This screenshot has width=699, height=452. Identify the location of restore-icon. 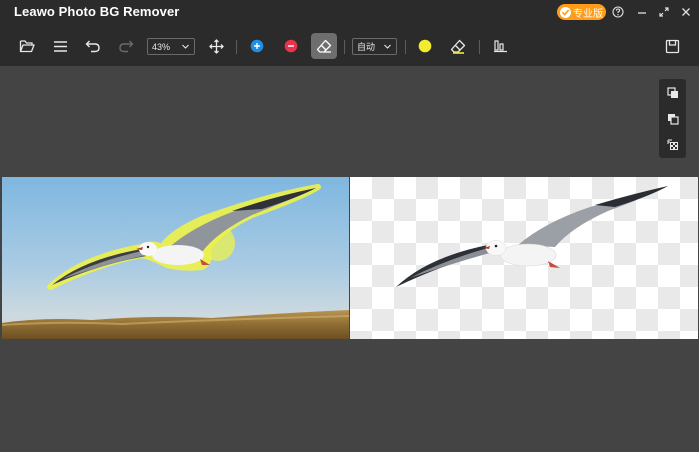
(664, 12).